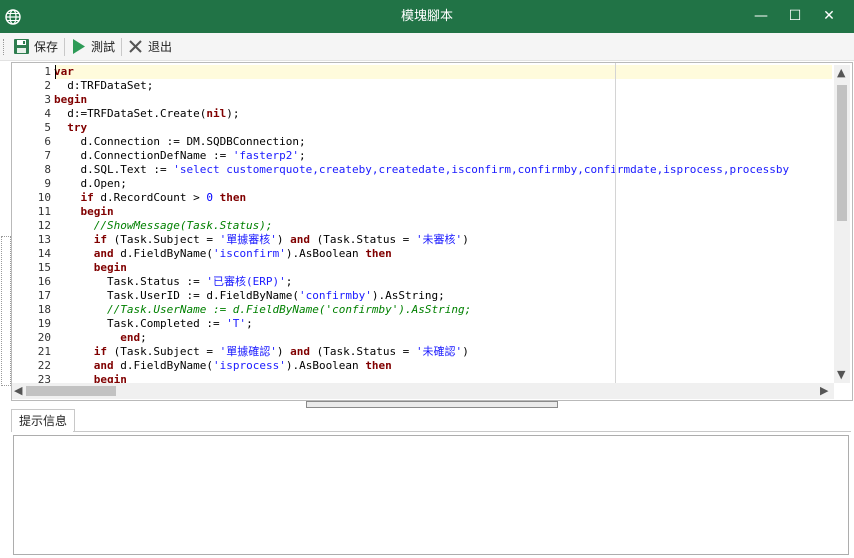  I want to click on code-token: d.ConnectionDefName :=, so click(143, 155).